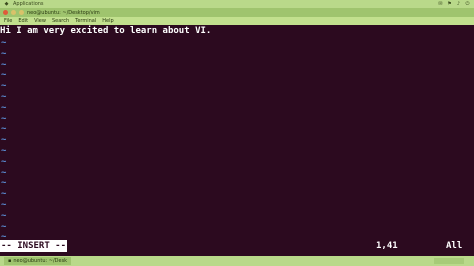  I want to click on menu-edit: Edit, so click(23, 21).